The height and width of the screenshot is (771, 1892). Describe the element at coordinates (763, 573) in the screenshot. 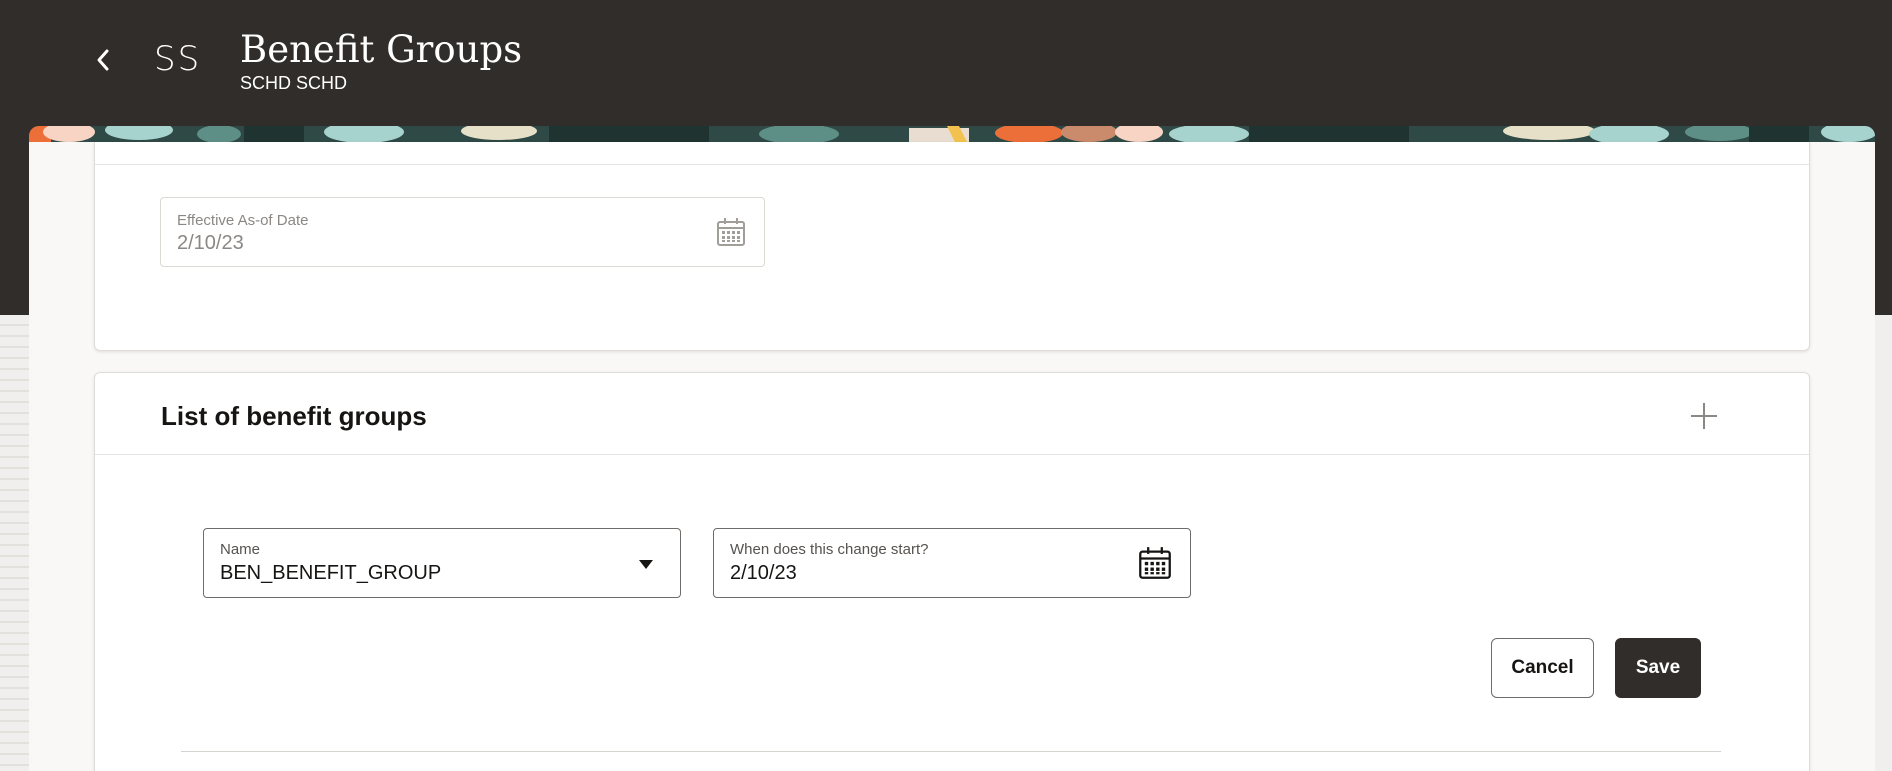

I see `change-start-value: 2/10/23` at that location.